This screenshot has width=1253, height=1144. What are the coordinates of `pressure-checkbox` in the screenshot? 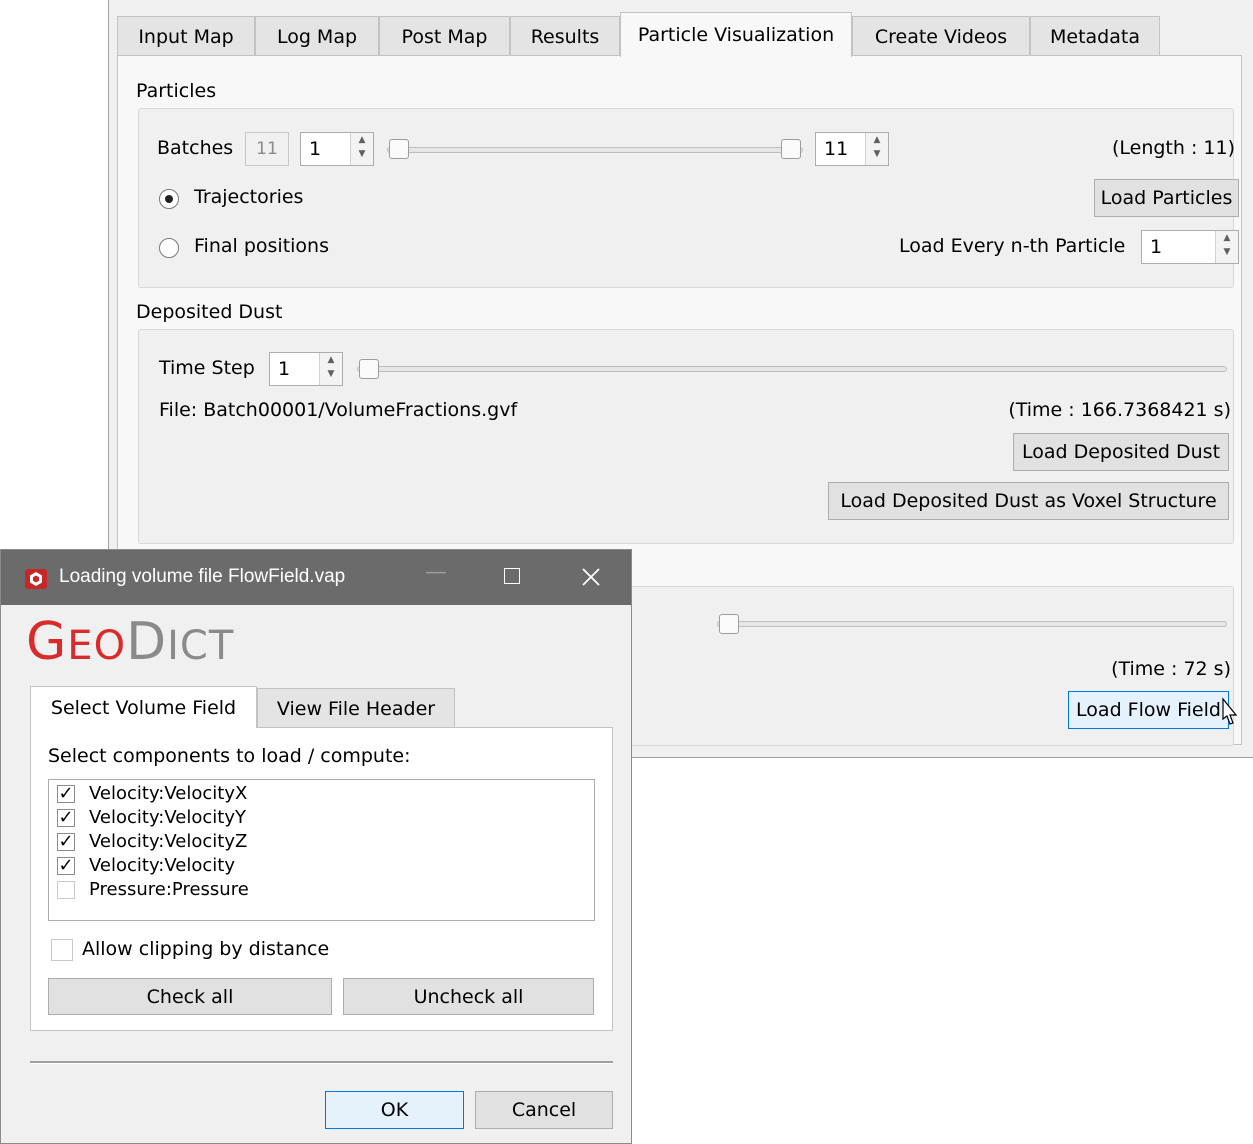 It's located at (66, 890).